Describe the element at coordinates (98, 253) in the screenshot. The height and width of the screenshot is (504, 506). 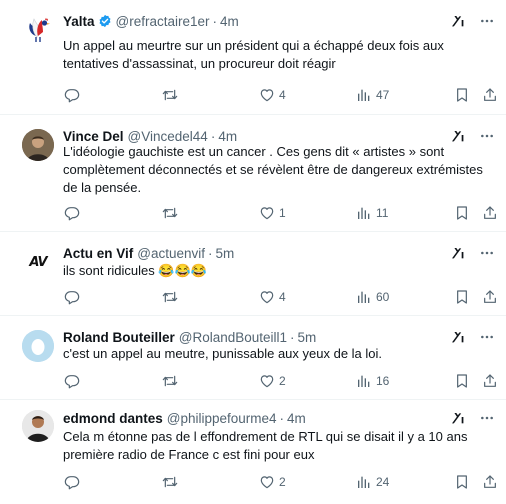
I see `display-name: Actu en Vif` at that location.